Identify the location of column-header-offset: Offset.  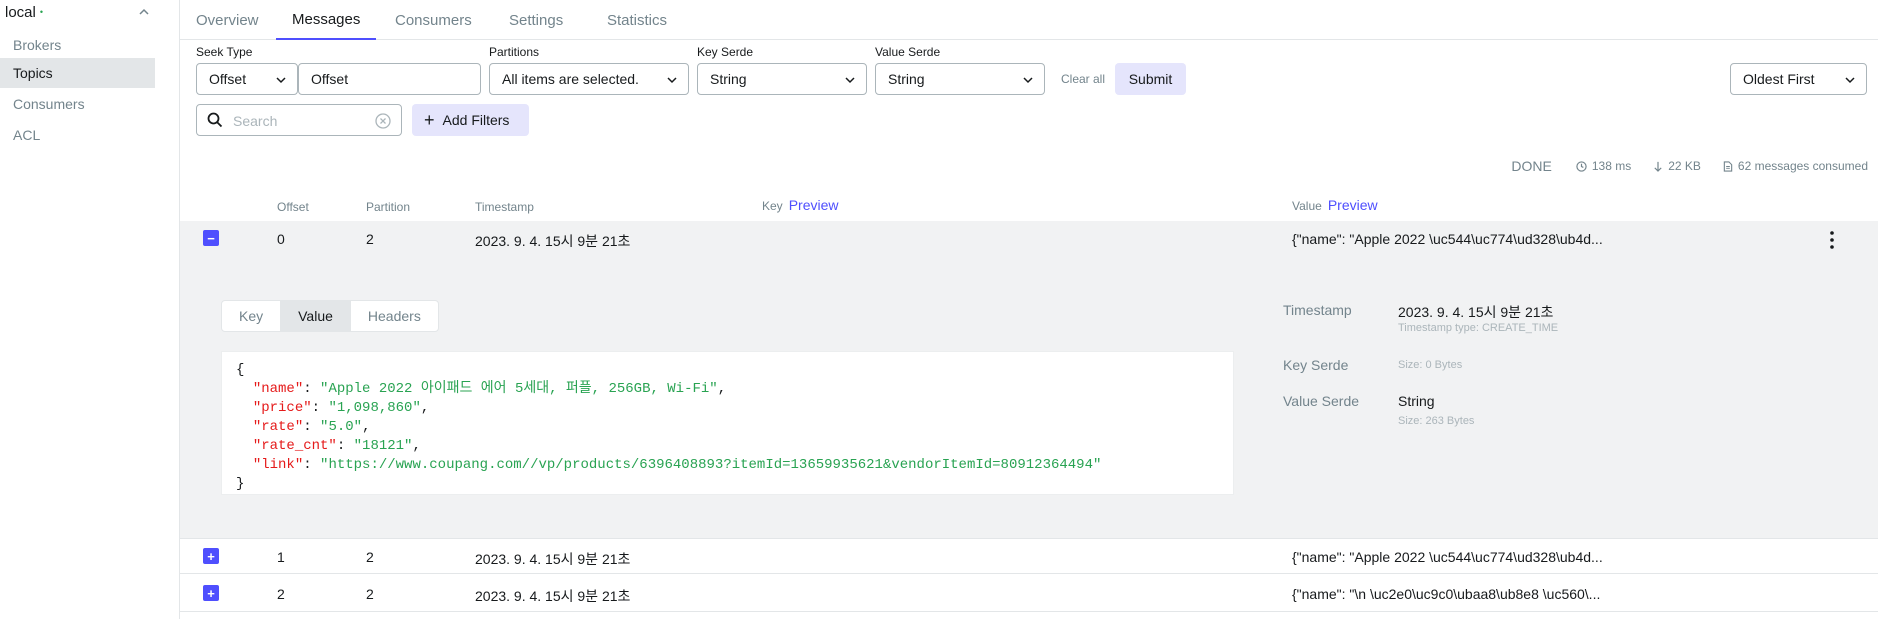
(293, 207).